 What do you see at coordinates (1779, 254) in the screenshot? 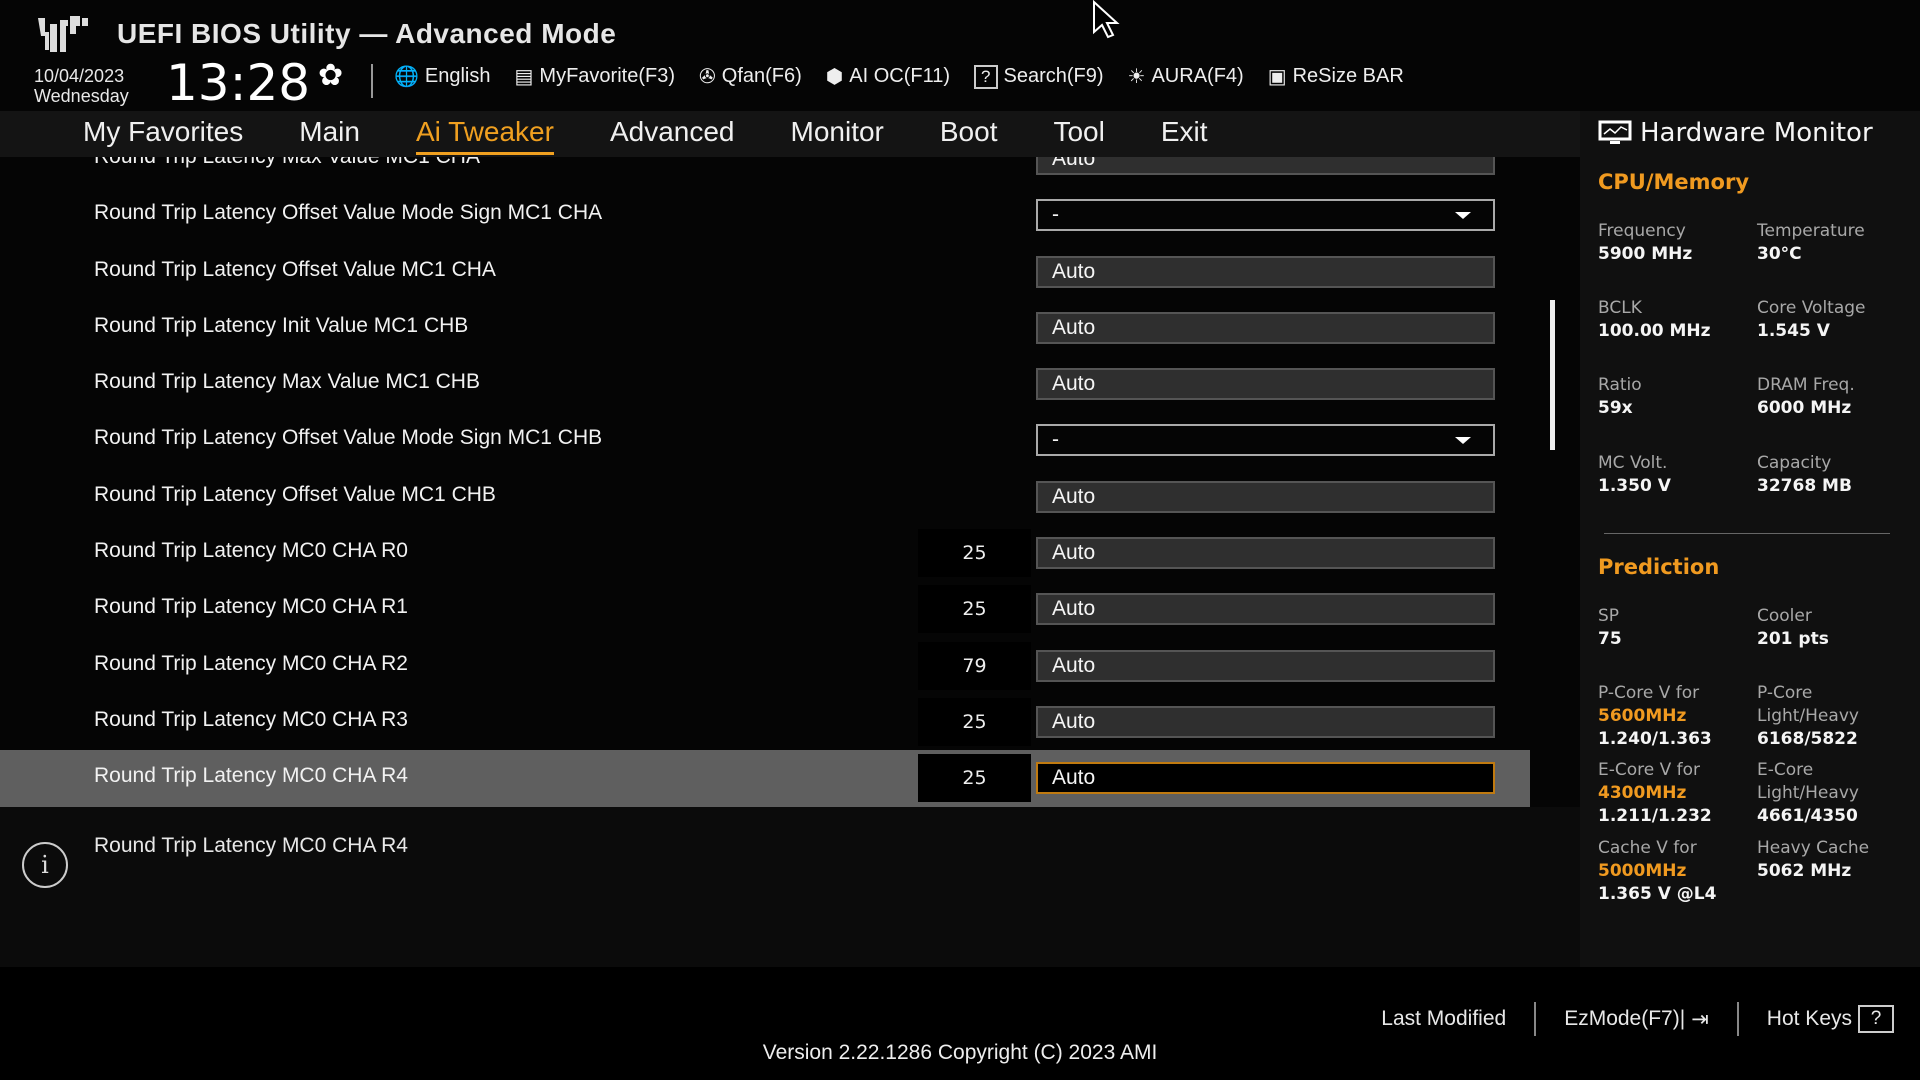
I see `stat-value: 30°C` at bounding box center [1779, 254].